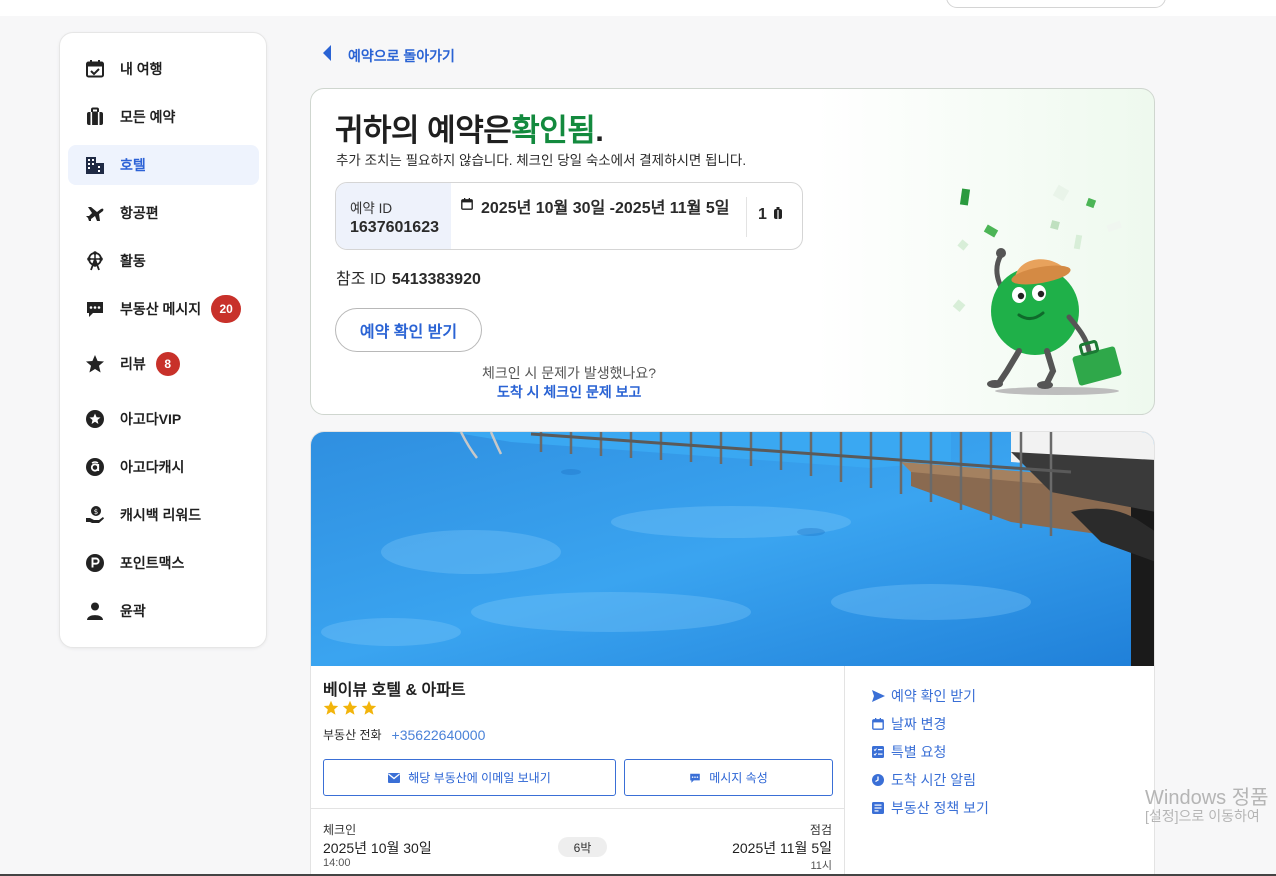 This screenshot has height=876, width=1276. Describe the element at coordinates (133, 165) in the screenshot. I see `sidebar-item-label: 호텔` at that location.